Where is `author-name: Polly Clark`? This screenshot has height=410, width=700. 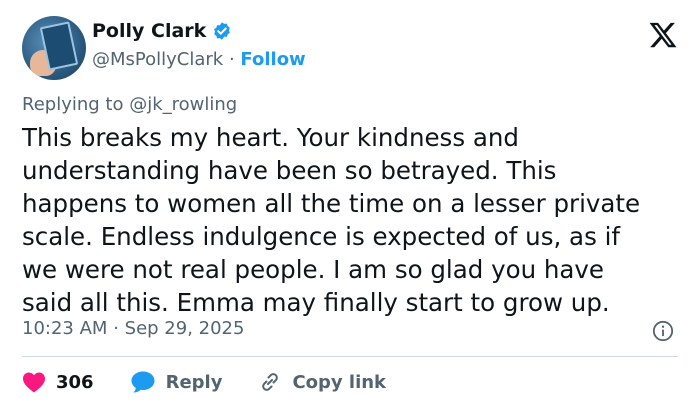
author-name: Polly Clark is located at coordinates (149, 31).